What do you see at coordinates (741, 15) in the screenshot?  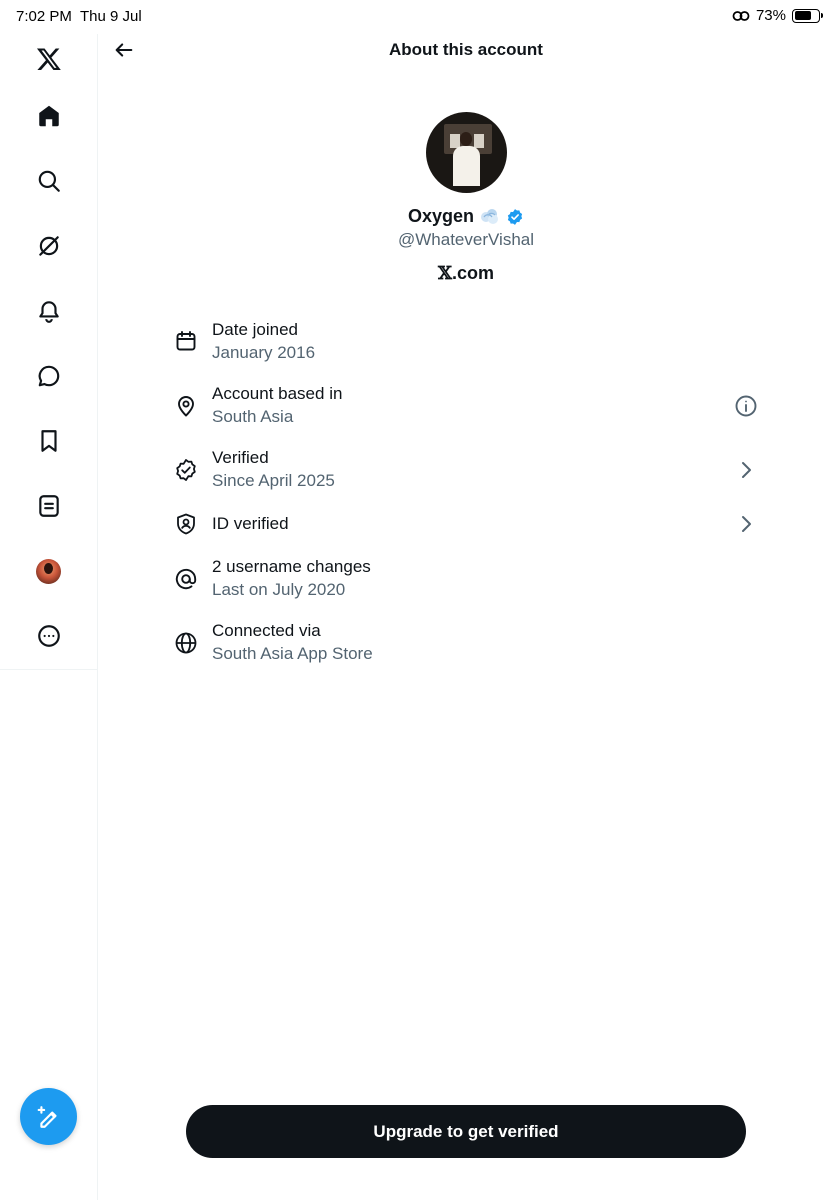 I see `link-icon` at bounding box center [741, 15].